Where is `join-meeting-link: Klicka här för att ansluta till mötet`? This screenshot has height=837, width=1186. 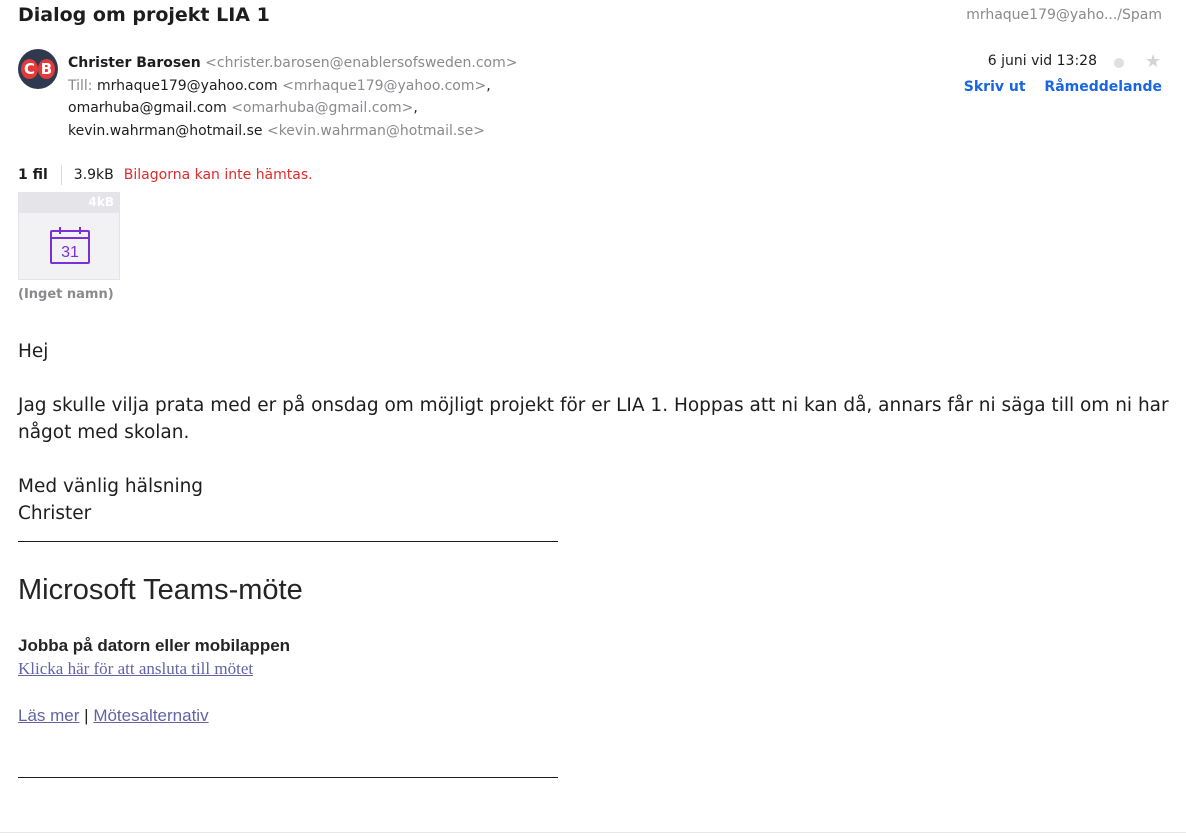 join-meeting-link: Klicka här för att ansluta till mötet is located at coordinates (135, 669).